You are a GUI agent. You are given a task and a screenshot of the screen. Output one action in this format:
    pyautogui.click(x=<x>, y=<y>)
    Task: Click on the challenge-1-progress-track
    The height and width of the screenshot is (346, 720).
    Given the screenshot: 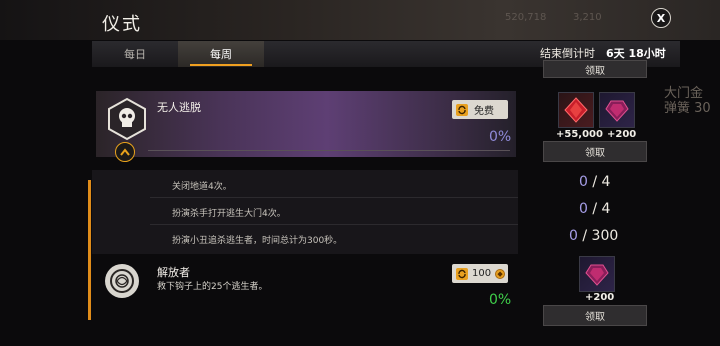 What is the action you would take?
    pyautogui.click(x=329, y=150)
    